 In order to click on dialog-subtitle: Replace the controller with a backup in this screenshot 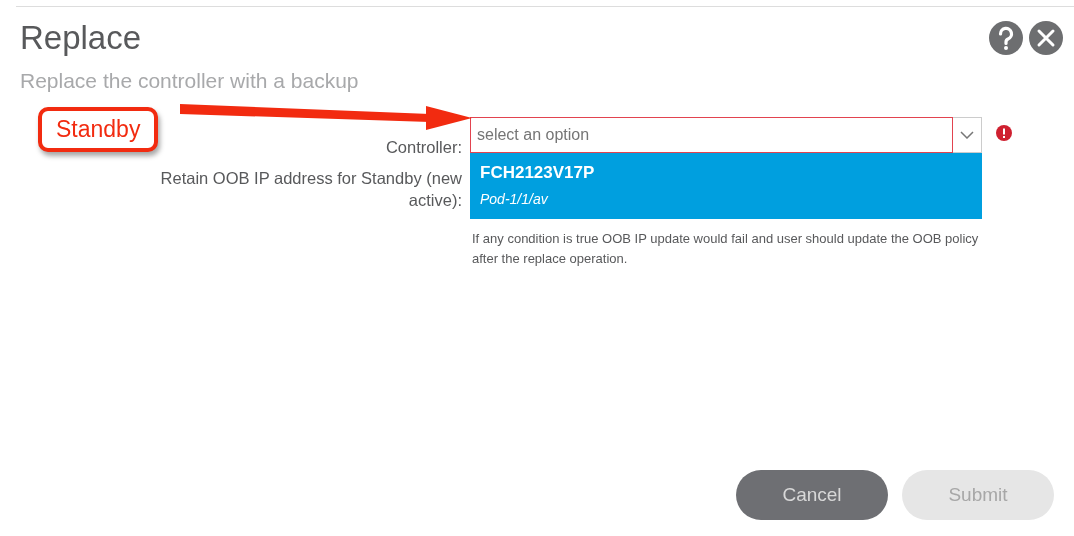, I will do `click(189, 80)`.